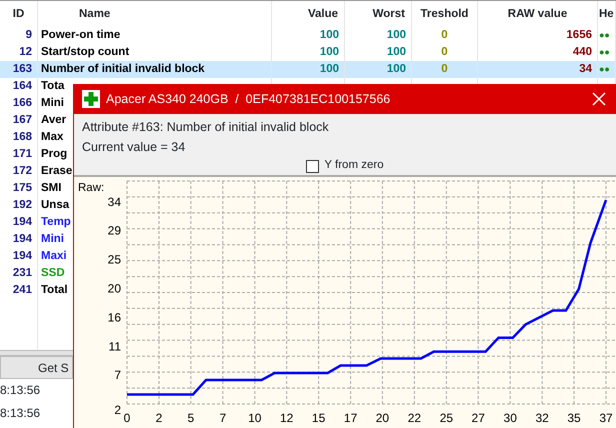  What do you see at coordinates (351, 418) in the screenshot?
I see `x-tick-label: 17` at bounding box center [351, 418].